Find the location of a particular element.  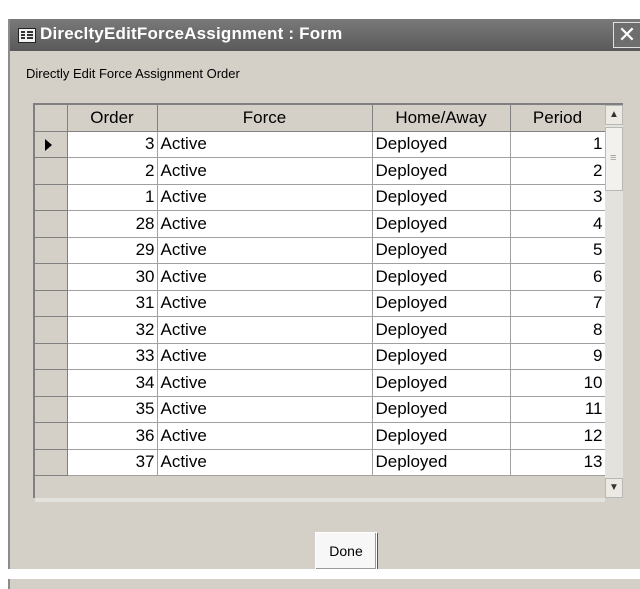

scroll-up-arrow-icon: ▲ is located at coordinates (614, 115).